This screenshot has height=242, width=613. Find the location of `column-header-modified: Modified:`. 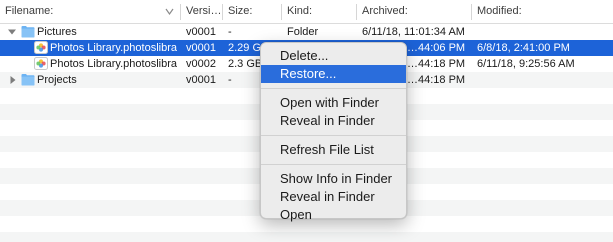

column-header-modified: Modified: is located at coordinates (542, 11).